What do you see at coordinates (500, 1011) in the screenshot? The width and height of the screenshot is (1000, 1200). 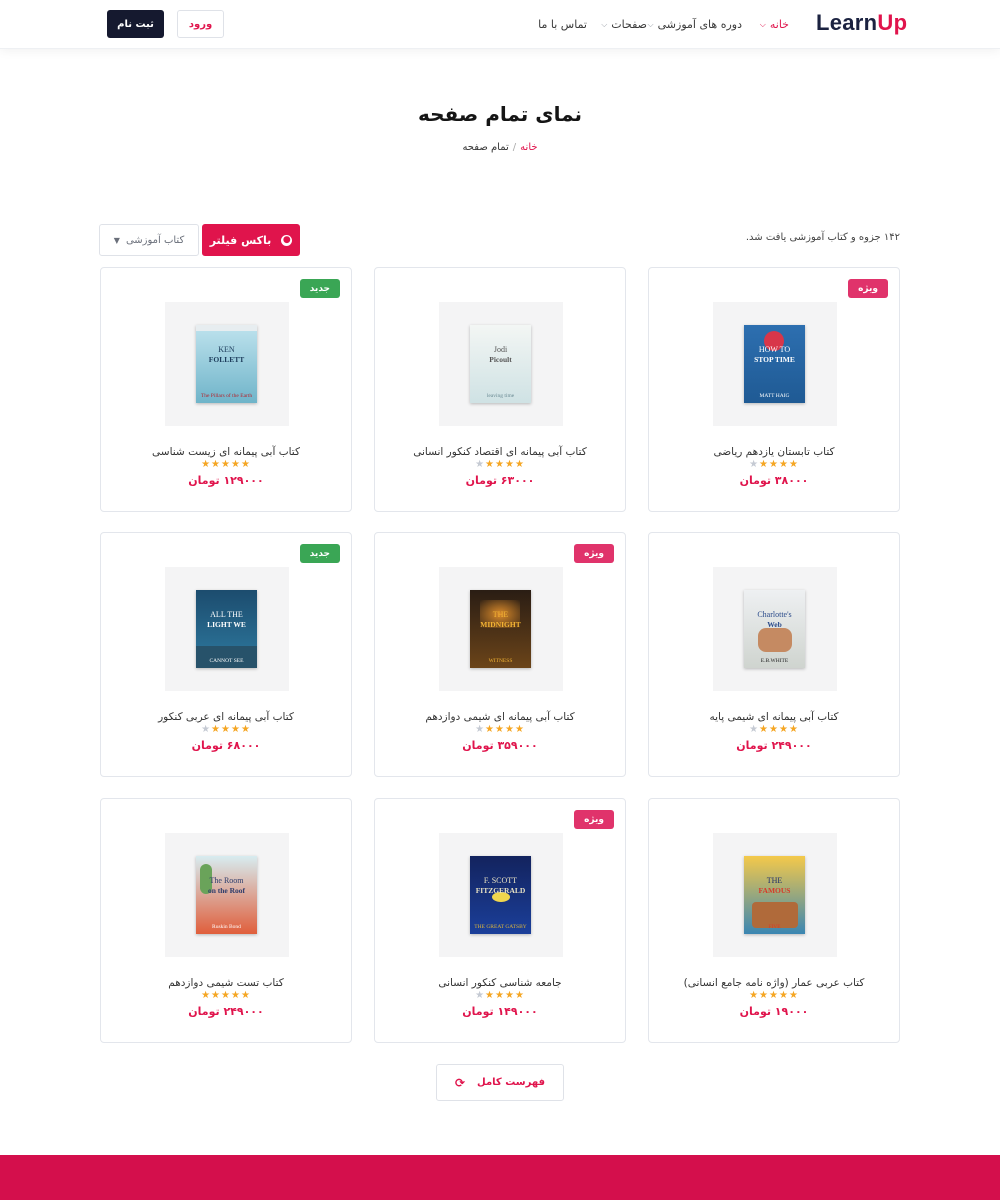 I see `product-price: ۱۴۹۰۰۰ تومان` at bounding box center [500, 1011].